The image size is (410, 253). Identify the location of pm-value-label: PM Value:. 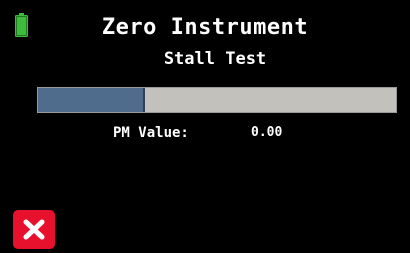
(151, 133).